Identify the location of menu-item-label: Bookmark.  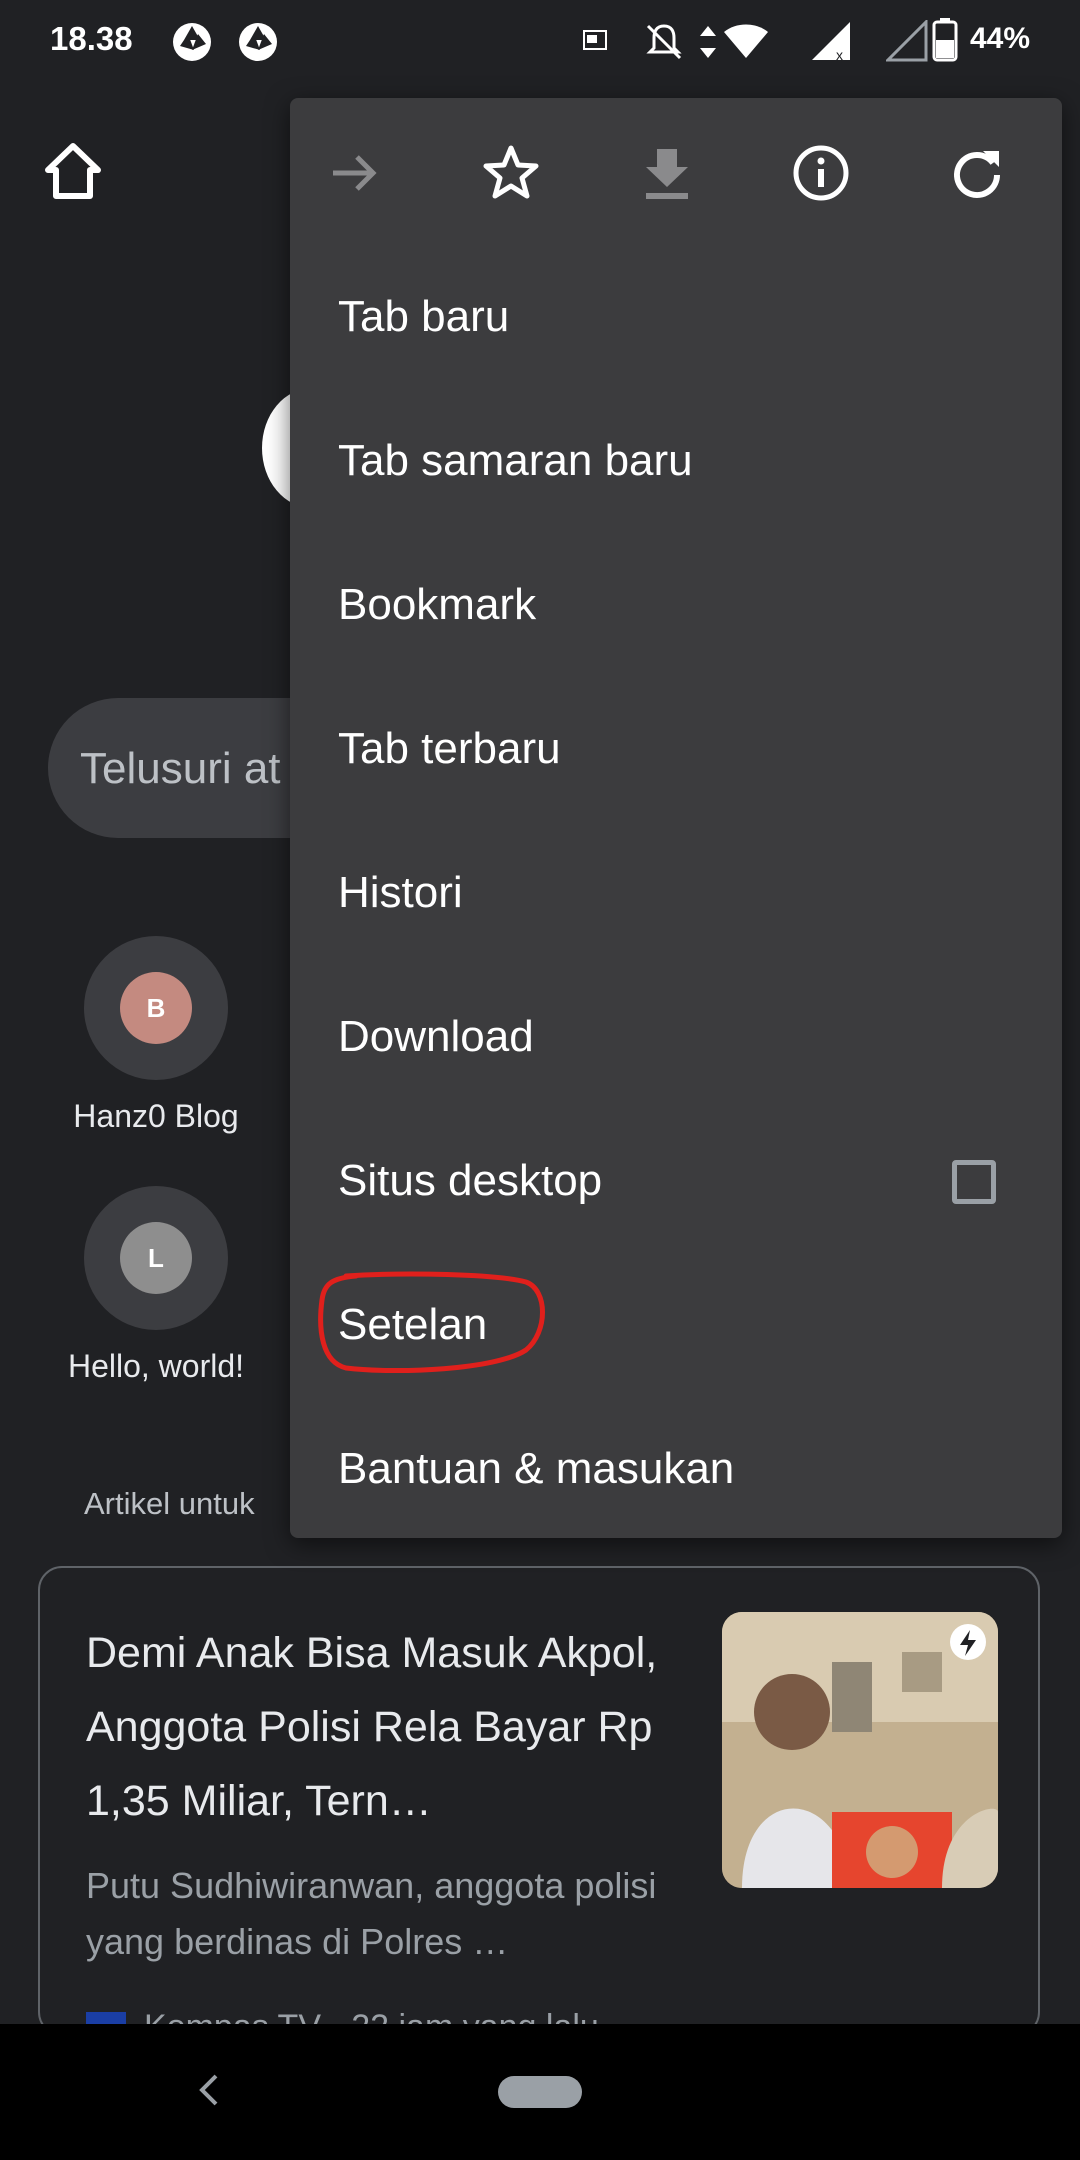
(437, 604).